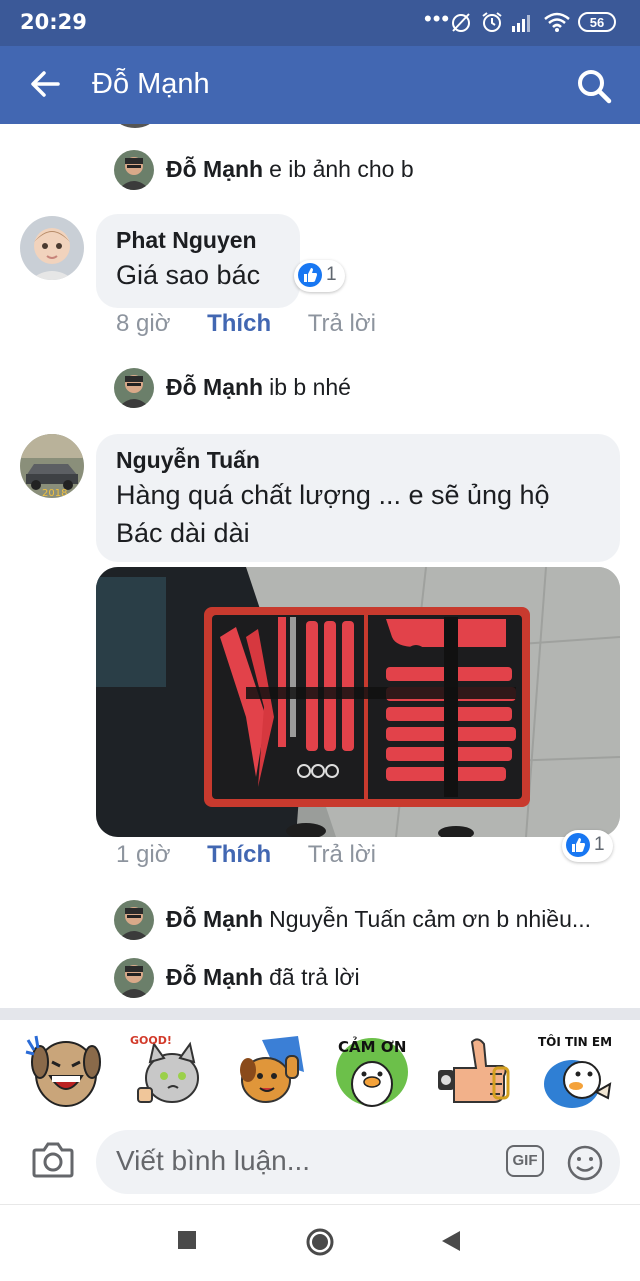 This screenshot has height=1281, width=640. I want to click on comment-text: Giá sao bác, so click(188, 275).